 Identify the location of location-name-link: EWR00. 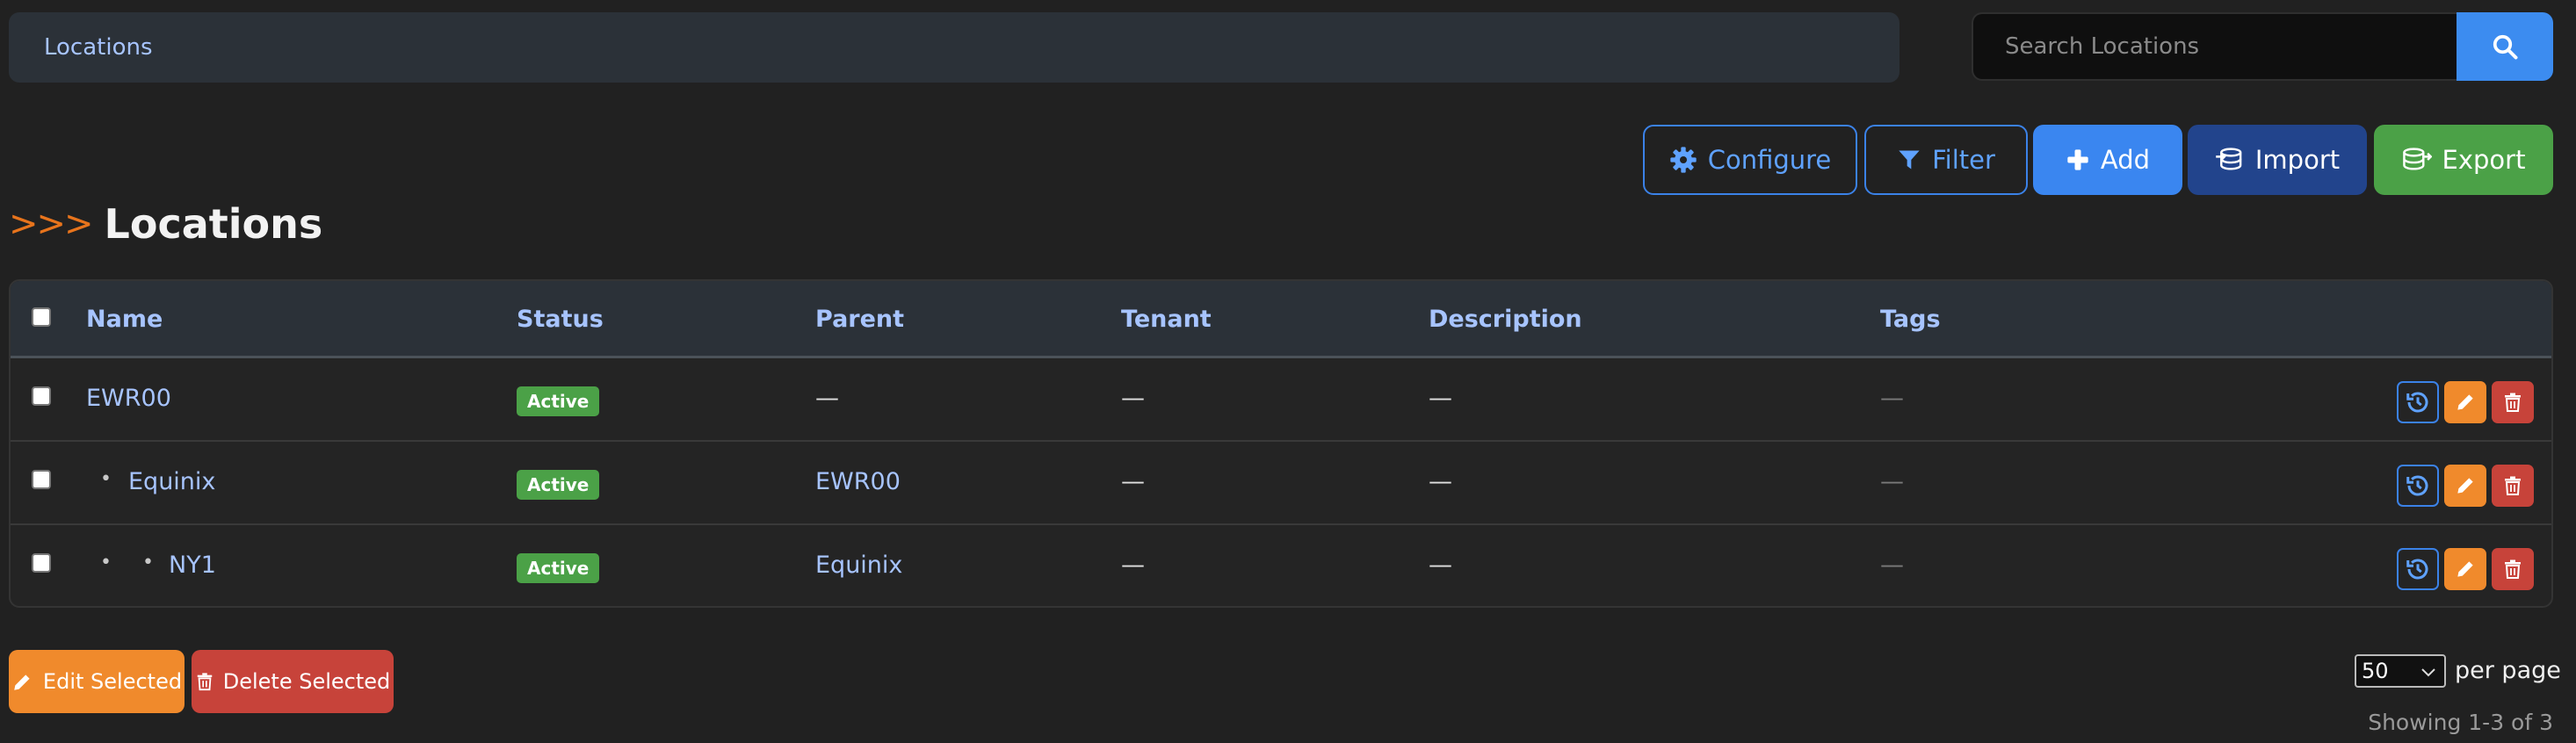
(128, 398).